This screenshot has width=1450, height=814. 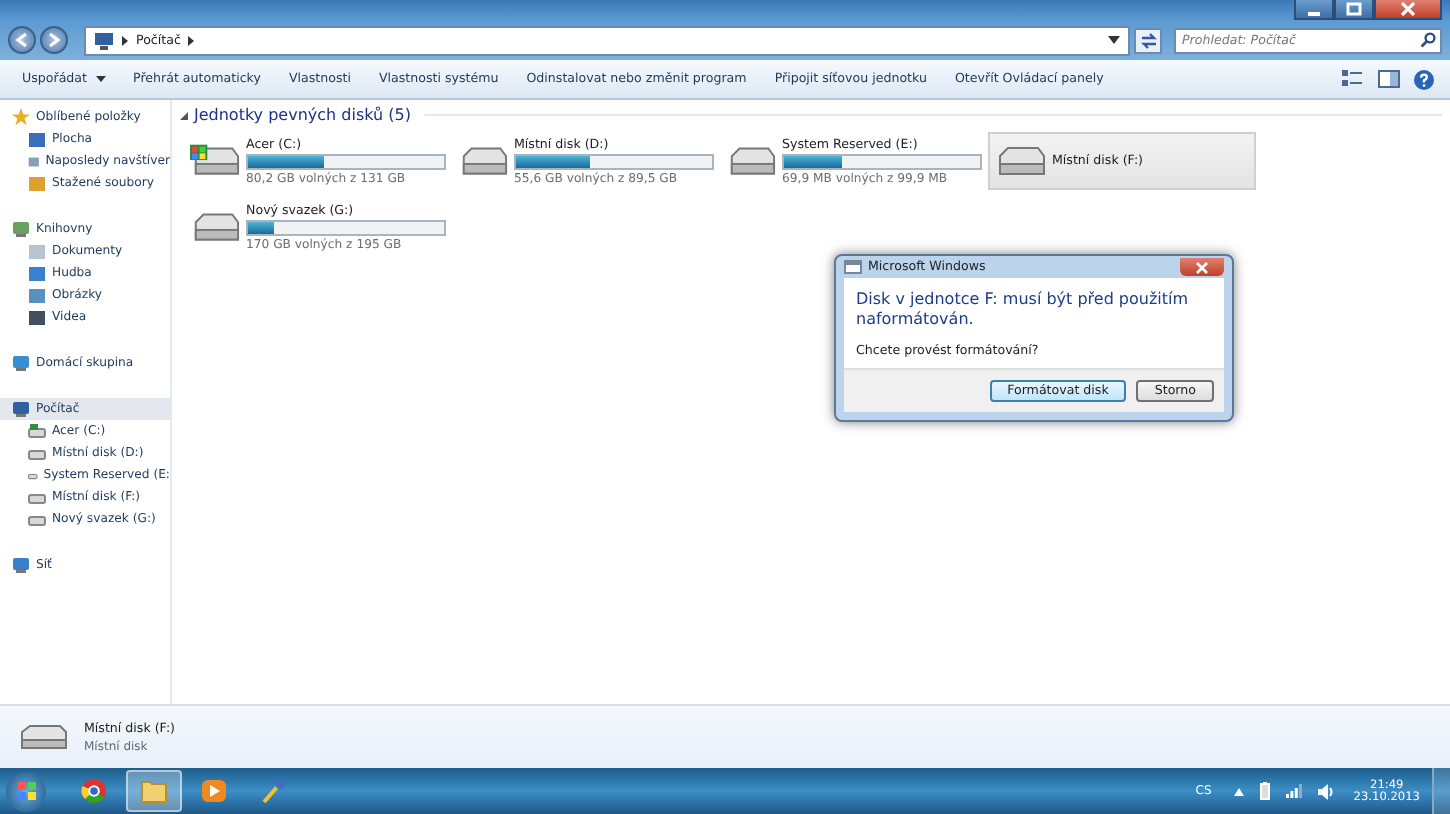 I want to click on section-heading: Jednotky pevných disků (5), so click(x=302, y=115).